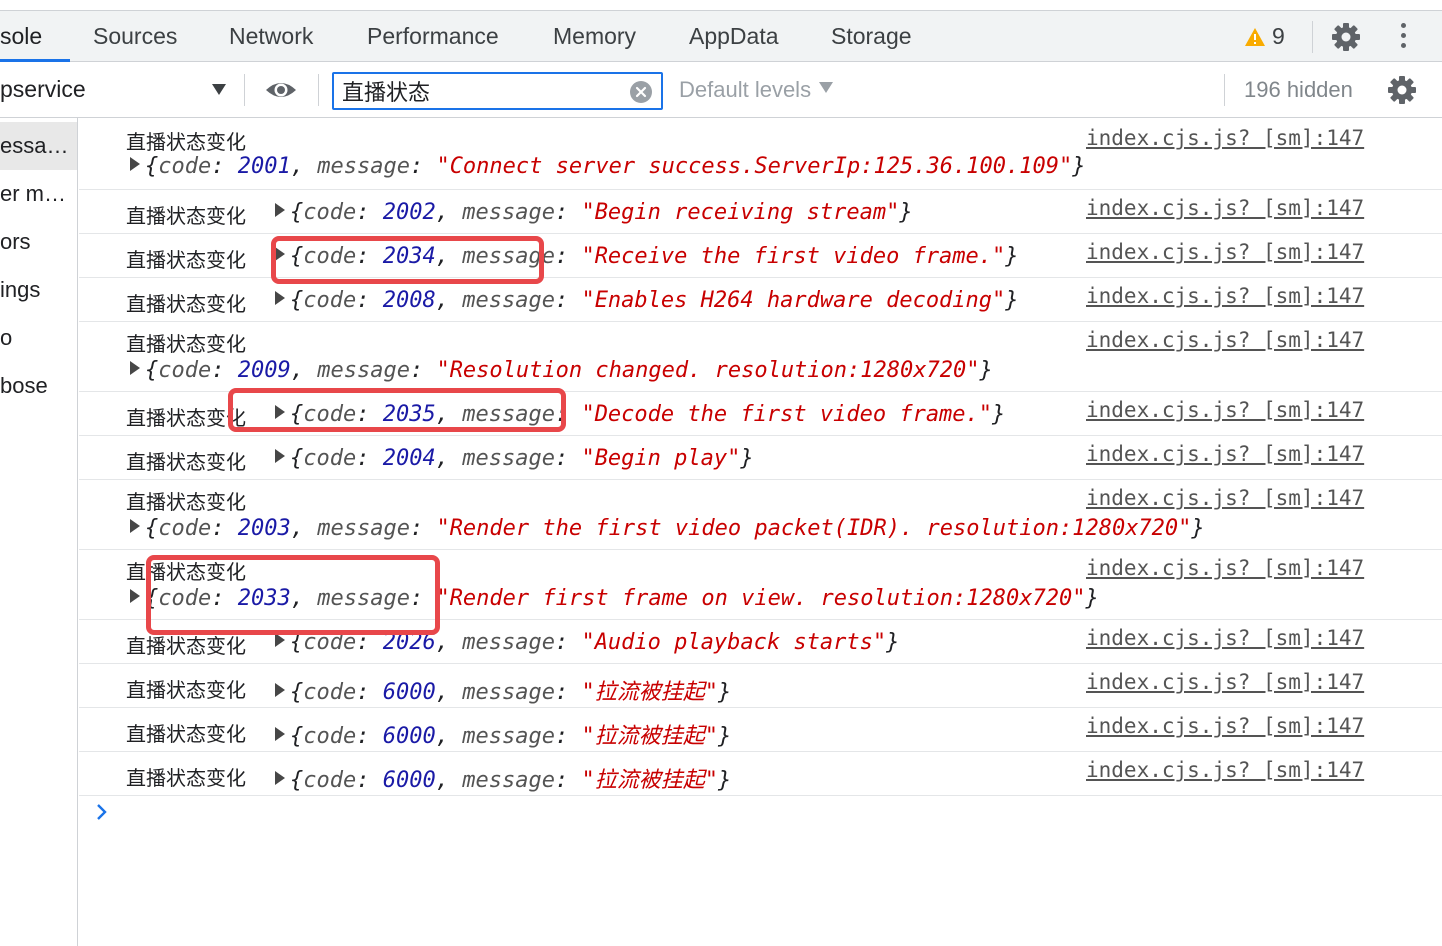 Image resolution: width=1442 pixels, height=946 pixels. Describe the element at coordinates (745, 89) in the screenshot. I see `log-levels-label: Default levels` at that location.